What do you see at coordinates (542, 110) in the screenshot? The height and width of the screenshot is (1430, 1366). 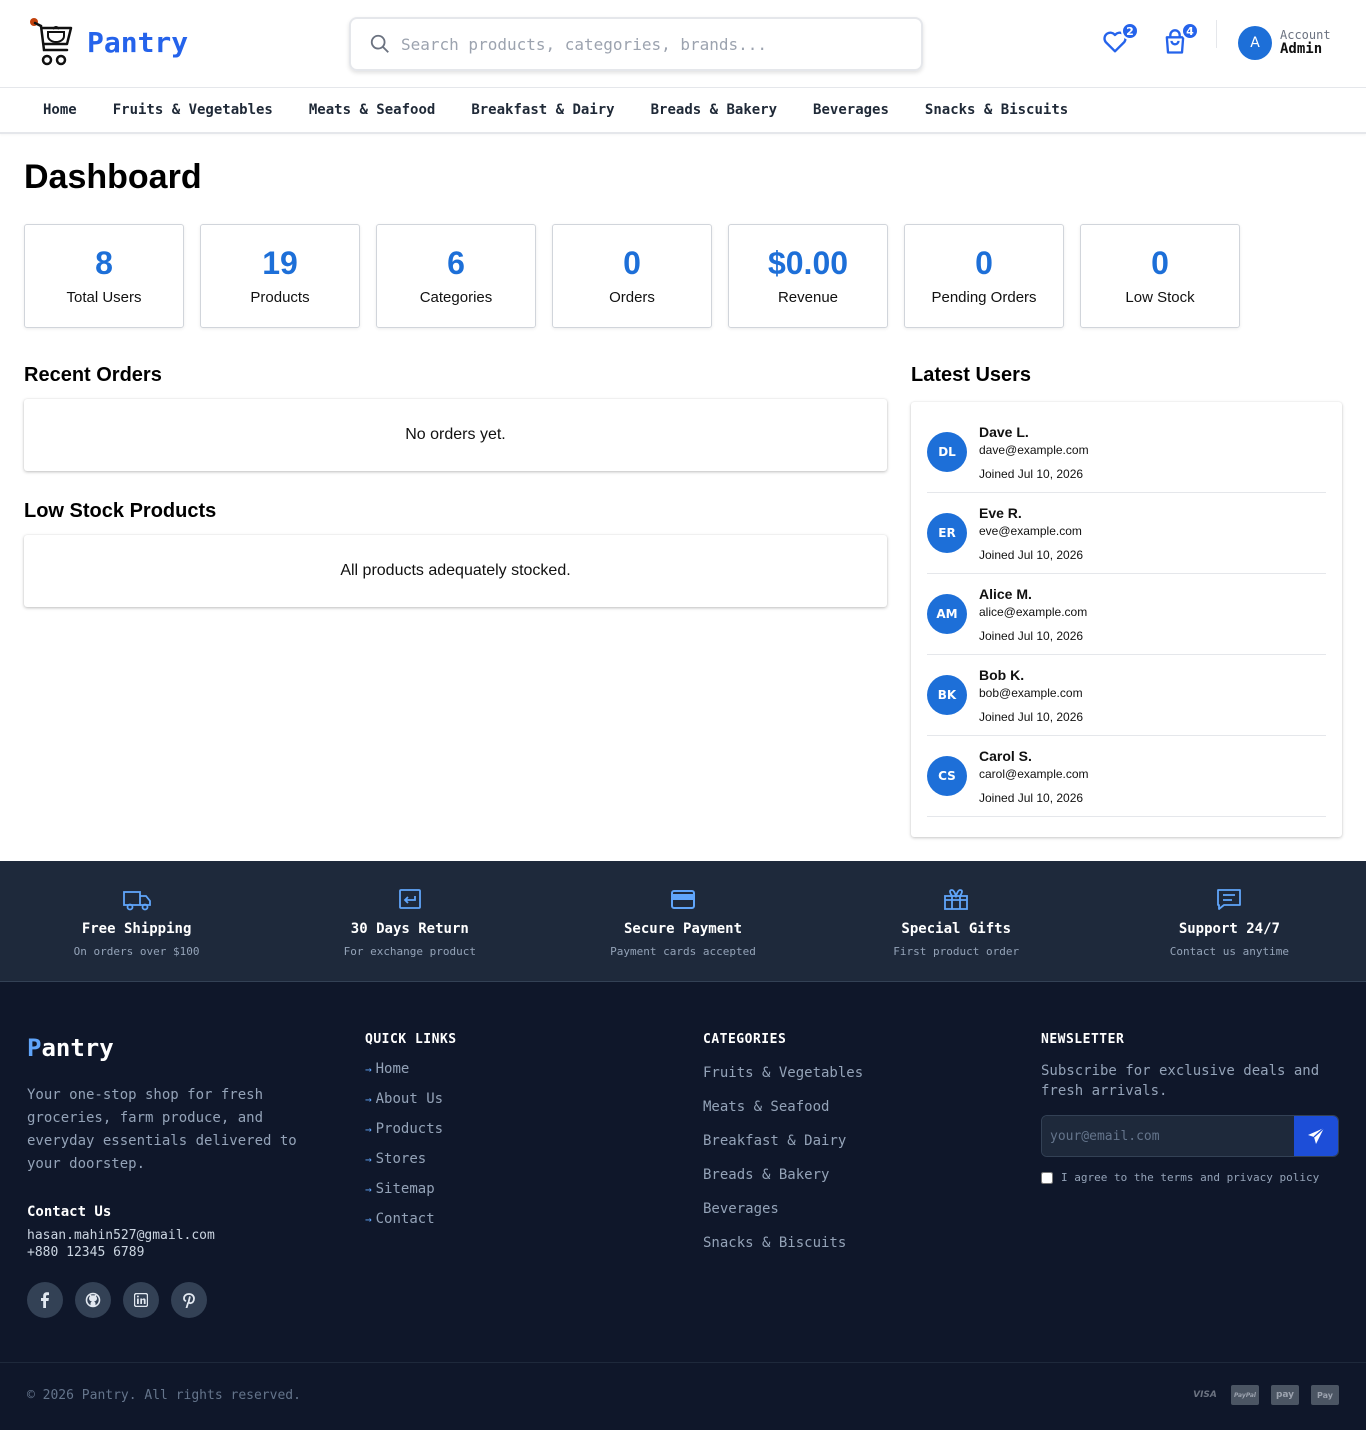 I see `nav-breakfast-dairy: Breakfast & Dairy` at bounding box center [542, 110].